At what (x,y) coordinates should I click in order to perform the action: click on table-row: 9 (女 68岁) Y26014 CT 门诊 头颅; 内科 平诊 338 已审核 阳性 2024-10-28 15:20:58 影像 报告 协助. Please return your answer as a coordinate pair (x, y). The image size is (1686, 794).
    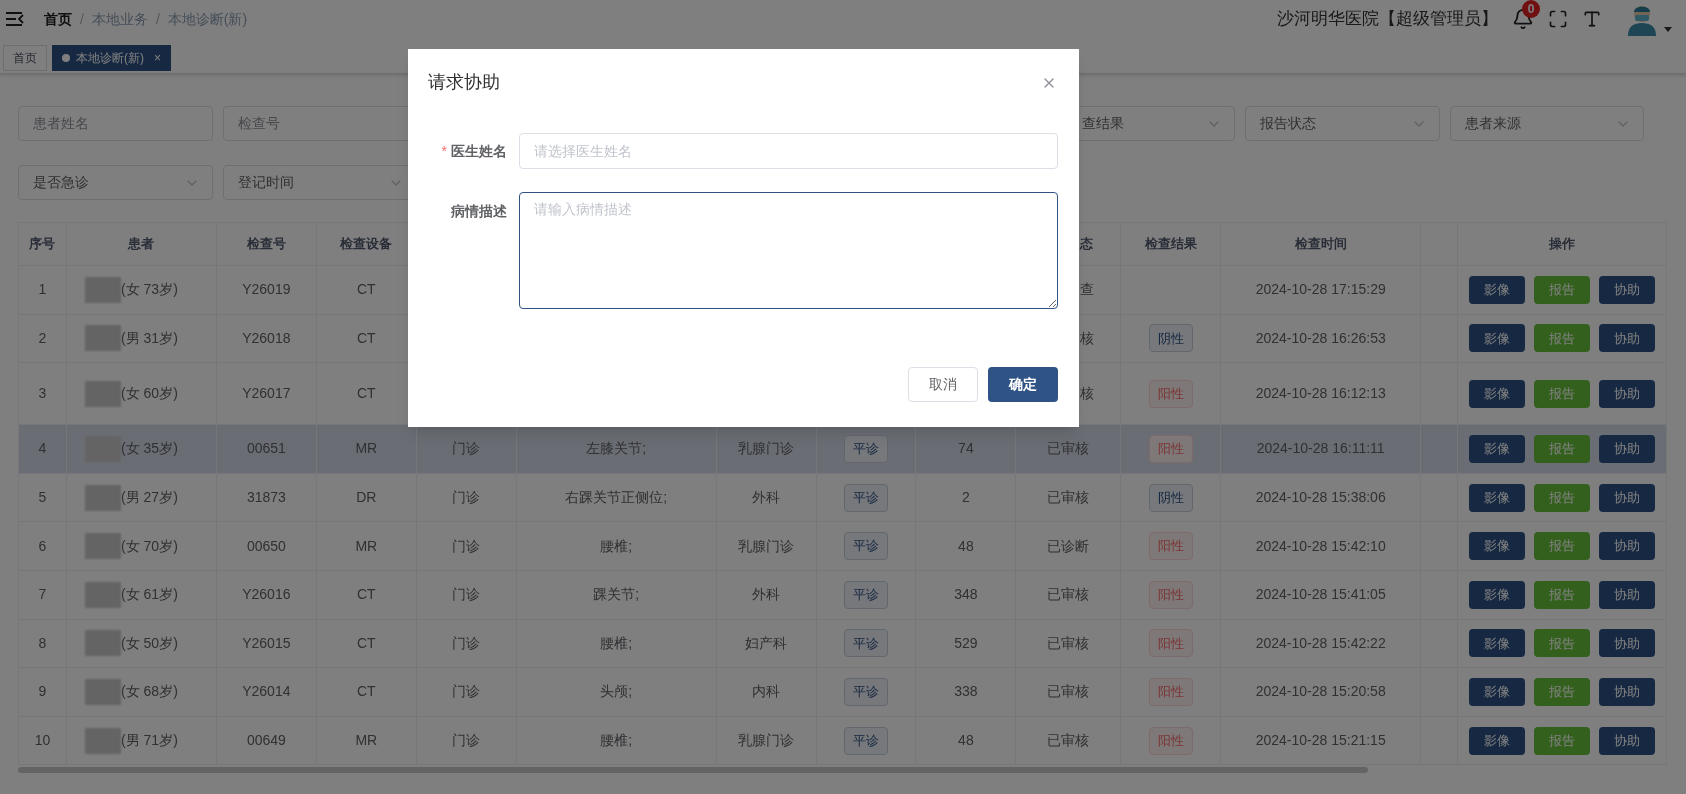
    Looking at the image, I should click on (843, 692).